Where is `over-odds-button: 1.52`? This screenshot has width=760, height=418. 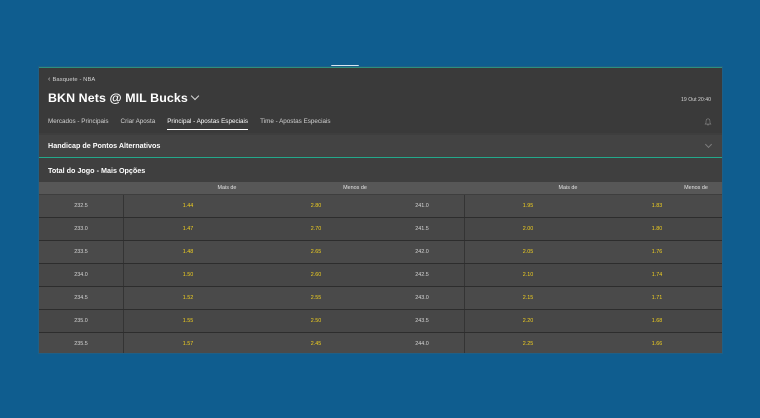
over-odds-button: 1.52 is located at coordinates (188, 298).